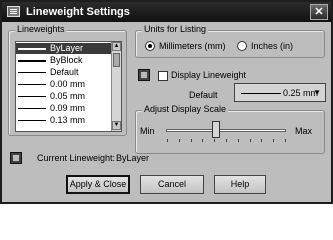  What do you see at coordinates (13, 11) in the screenshot?
I see `lineweight-icon` at bounding box center [13, 11].